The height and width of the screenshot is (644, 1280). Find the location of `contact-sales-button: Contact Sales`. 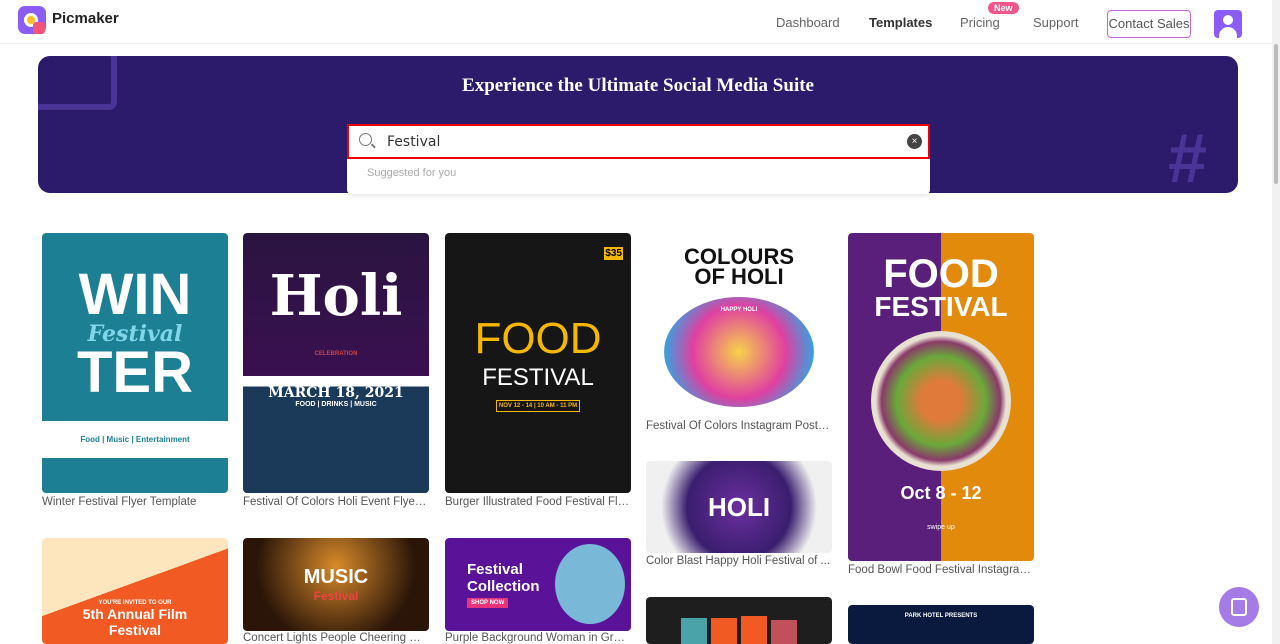

contact-sales-button: Contact Sales is located at coordinates (1149, 24).